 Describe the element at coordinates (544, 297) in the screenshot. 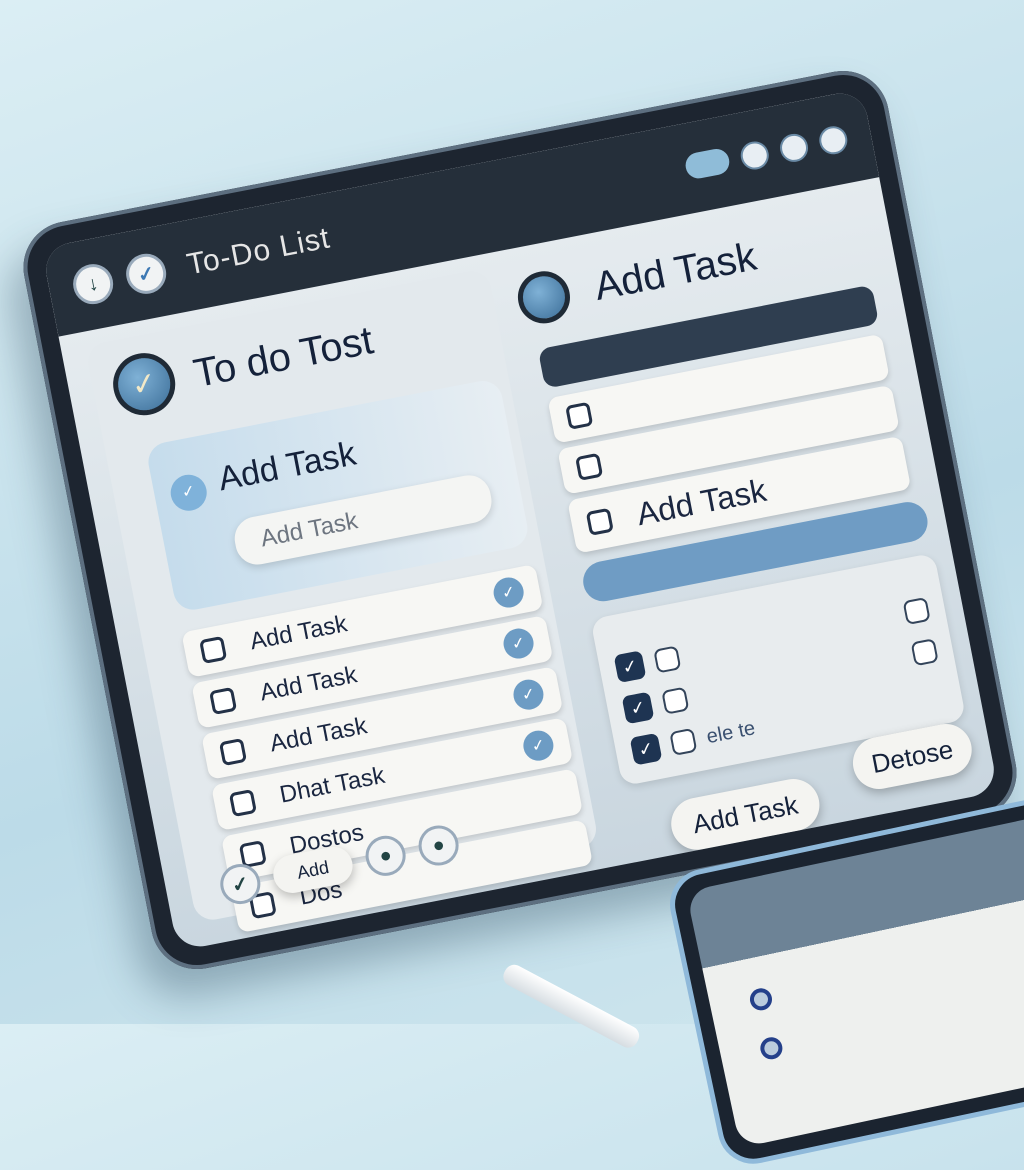

I see `task-icon` at that location.